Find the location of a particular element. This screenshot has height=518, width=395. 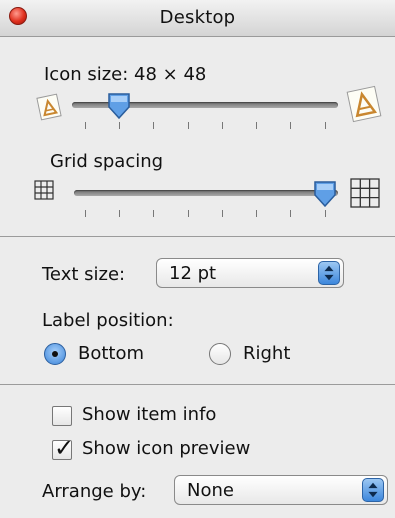

text-size-value: 12 pt is located at coordinates (193, 273).